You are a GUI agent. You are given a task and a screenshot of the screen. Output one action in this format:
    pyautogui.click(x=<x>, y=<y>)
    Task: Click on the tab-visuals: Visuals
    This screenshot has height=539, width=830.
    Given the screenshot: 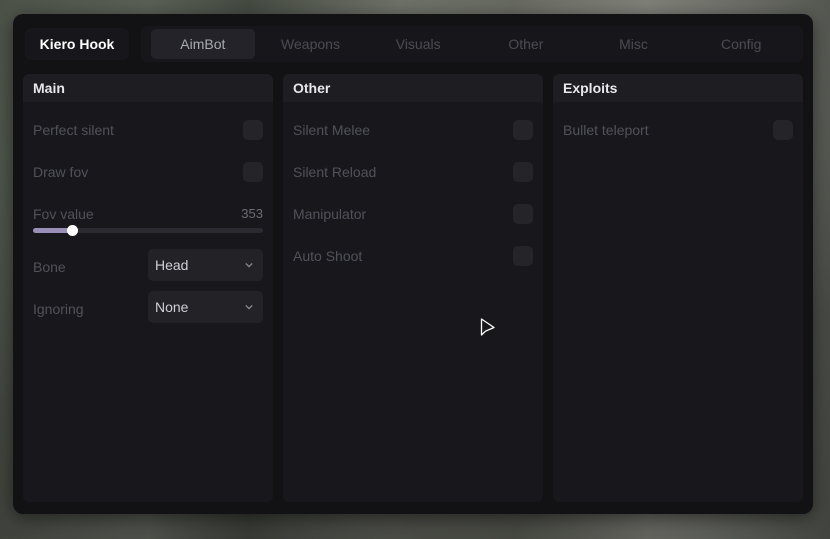 What is the action you would take?
    pyautogui.click(x=418, y=44)
    